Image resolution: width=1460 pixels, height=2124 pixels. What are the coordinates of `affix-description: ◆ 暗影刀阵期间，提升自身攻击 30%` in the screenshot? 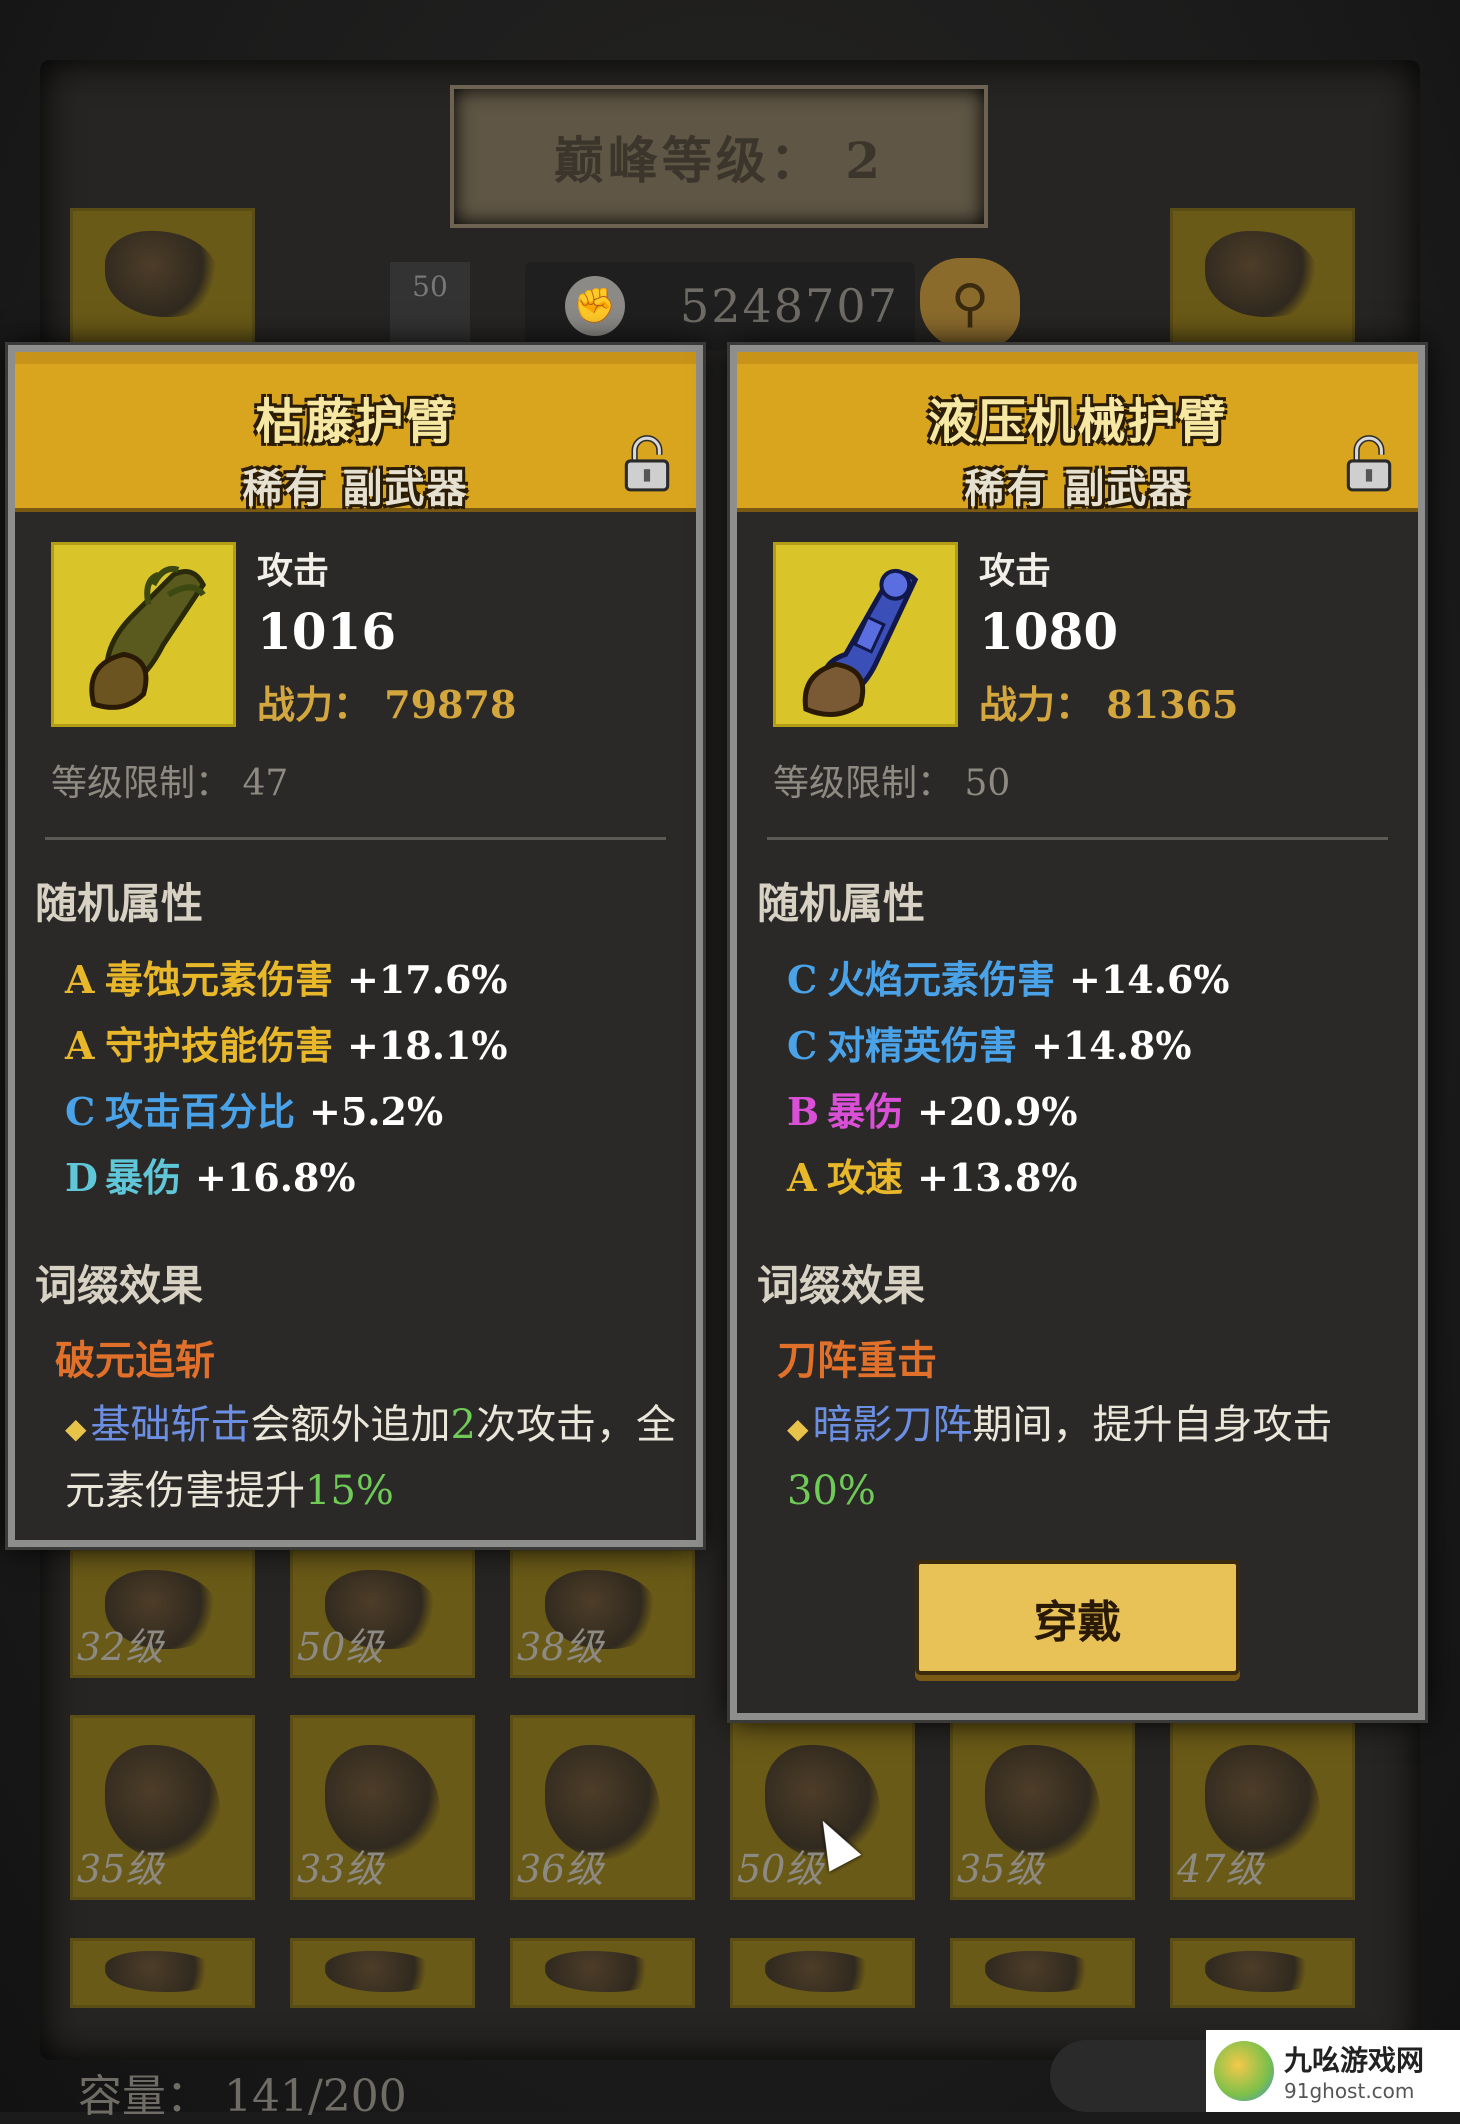 It's located at (1060, 1458).